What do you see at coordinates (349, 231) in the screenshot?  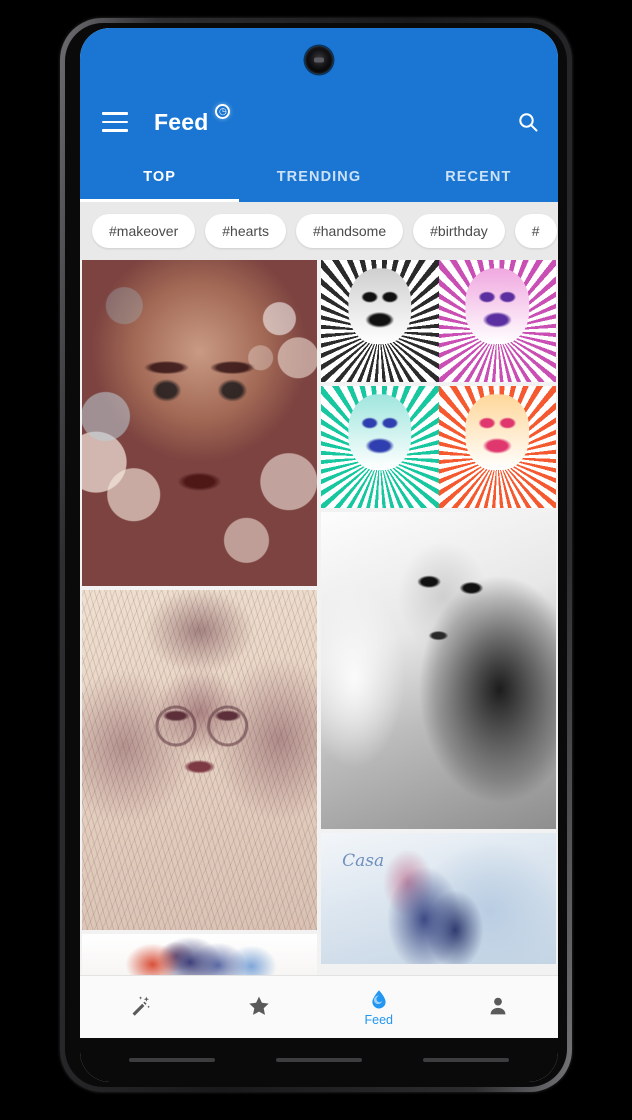 I see `chip-handsome: #handsome` at bounding box center [349, 231].